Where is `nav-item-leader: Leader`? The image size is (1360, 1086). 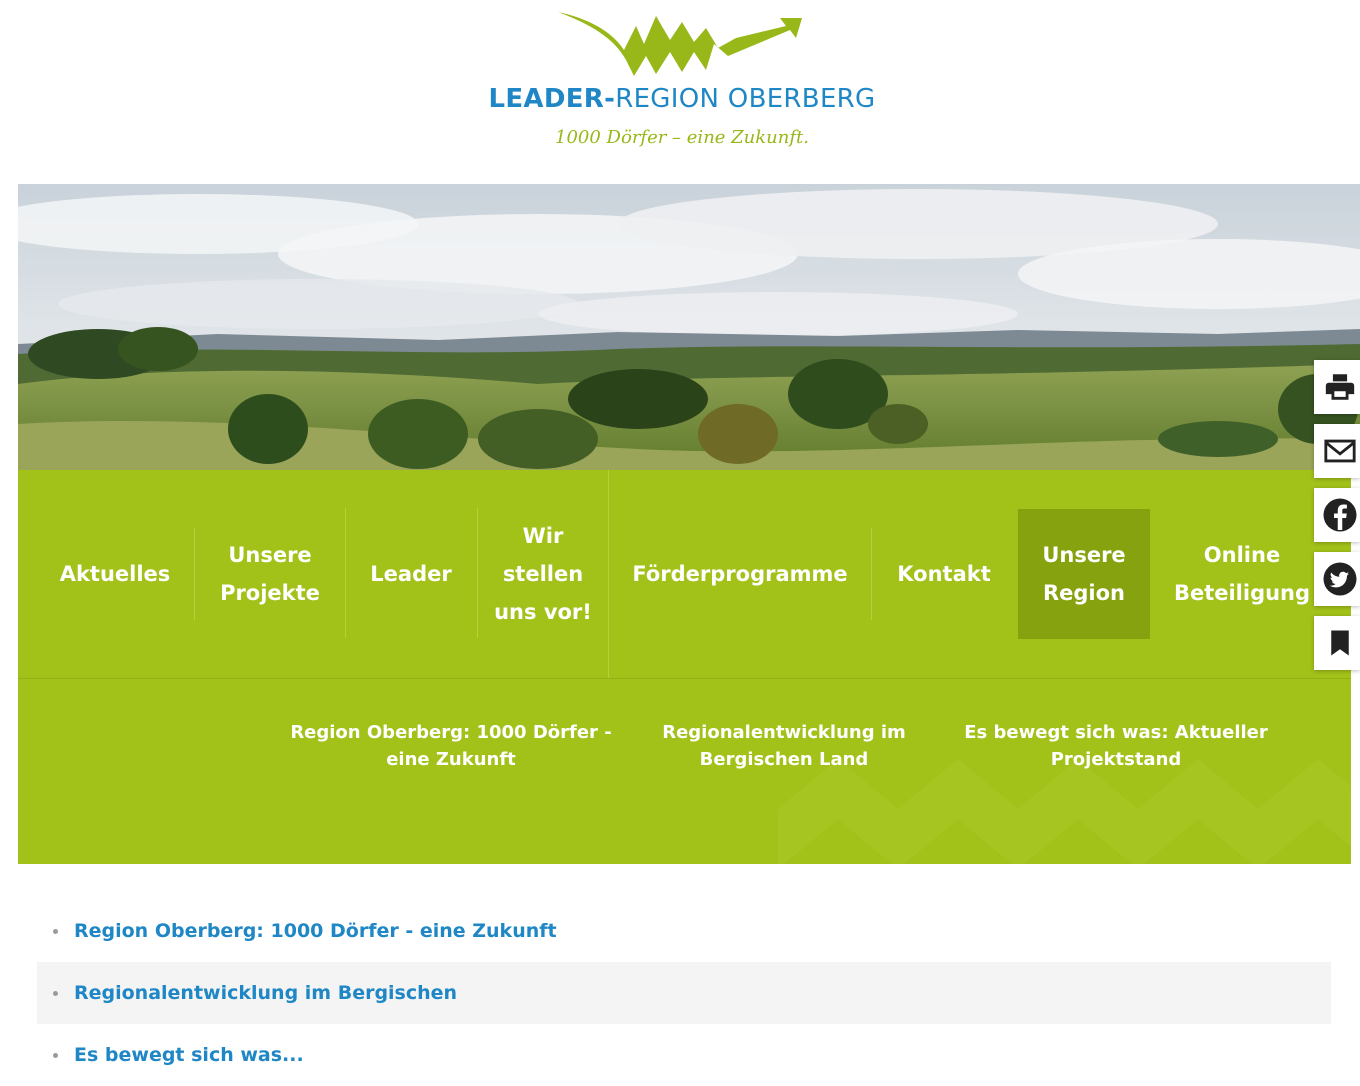
nav-item-leader: Leader is located at coordinates (411, 574).